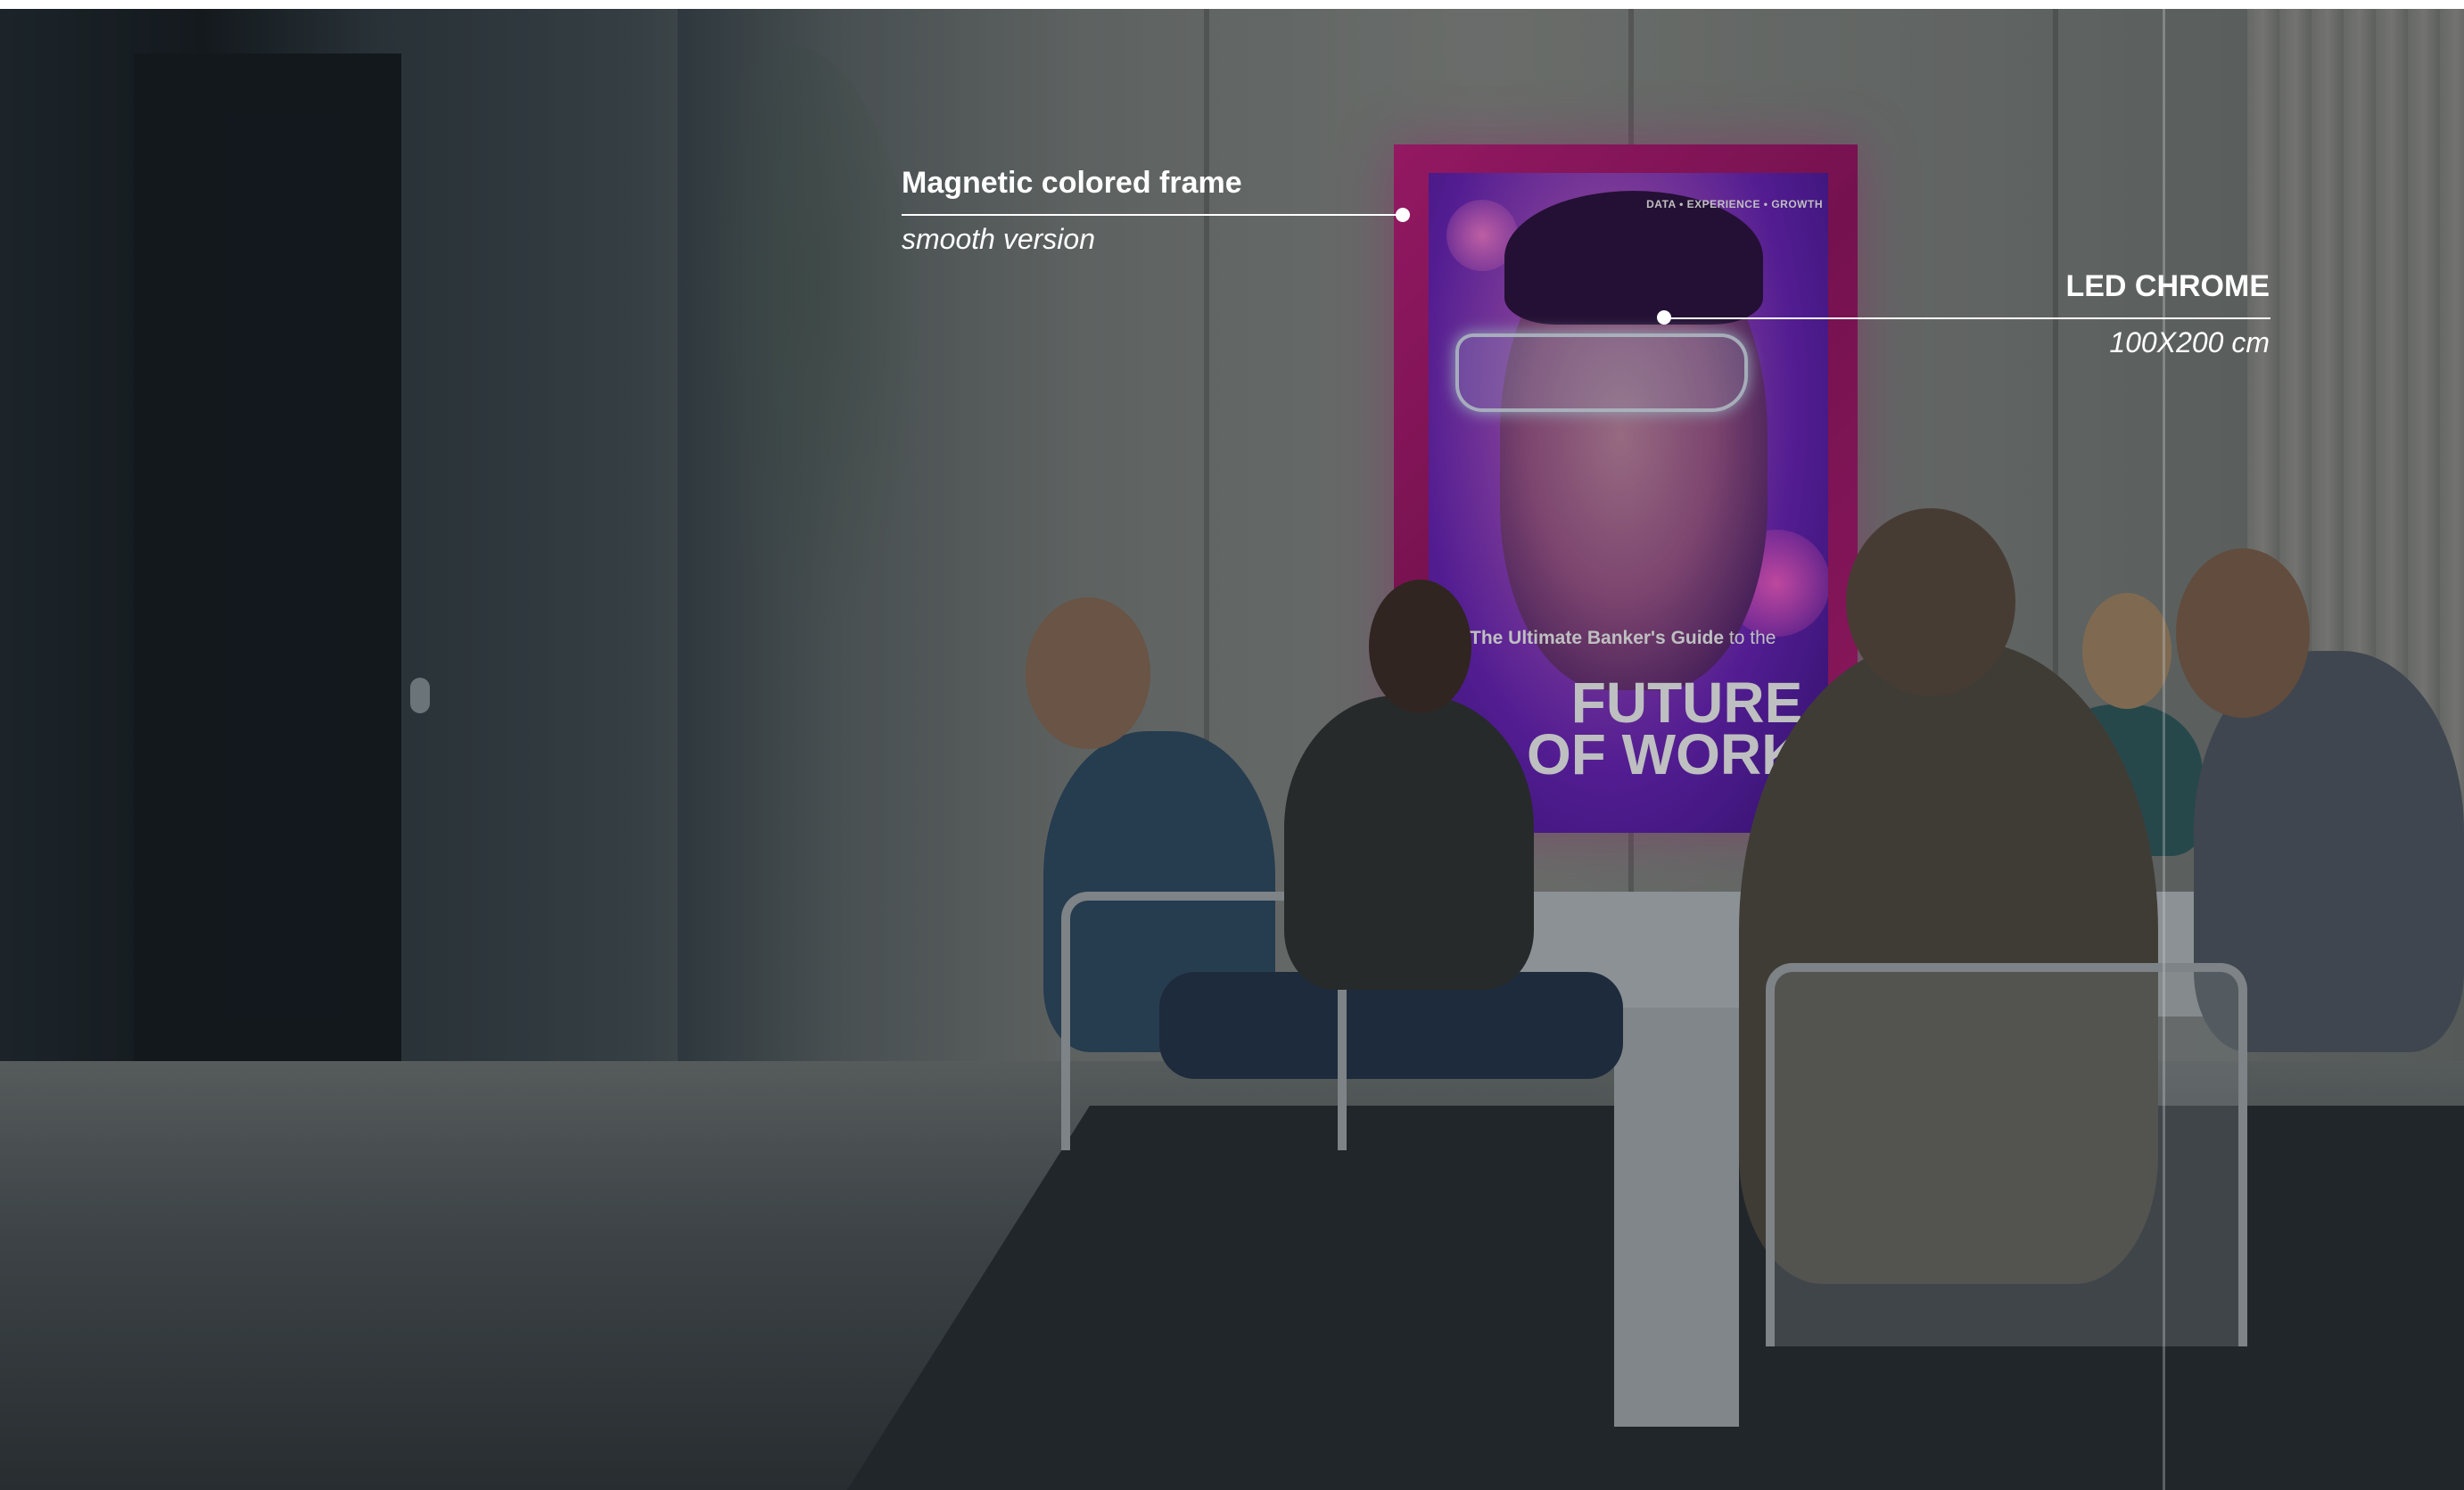 This screenshot has width=2464, height=1490. Describe the element at coordinates (2126, 651) in the screenshot. I see `person-blonde-head` at that location.